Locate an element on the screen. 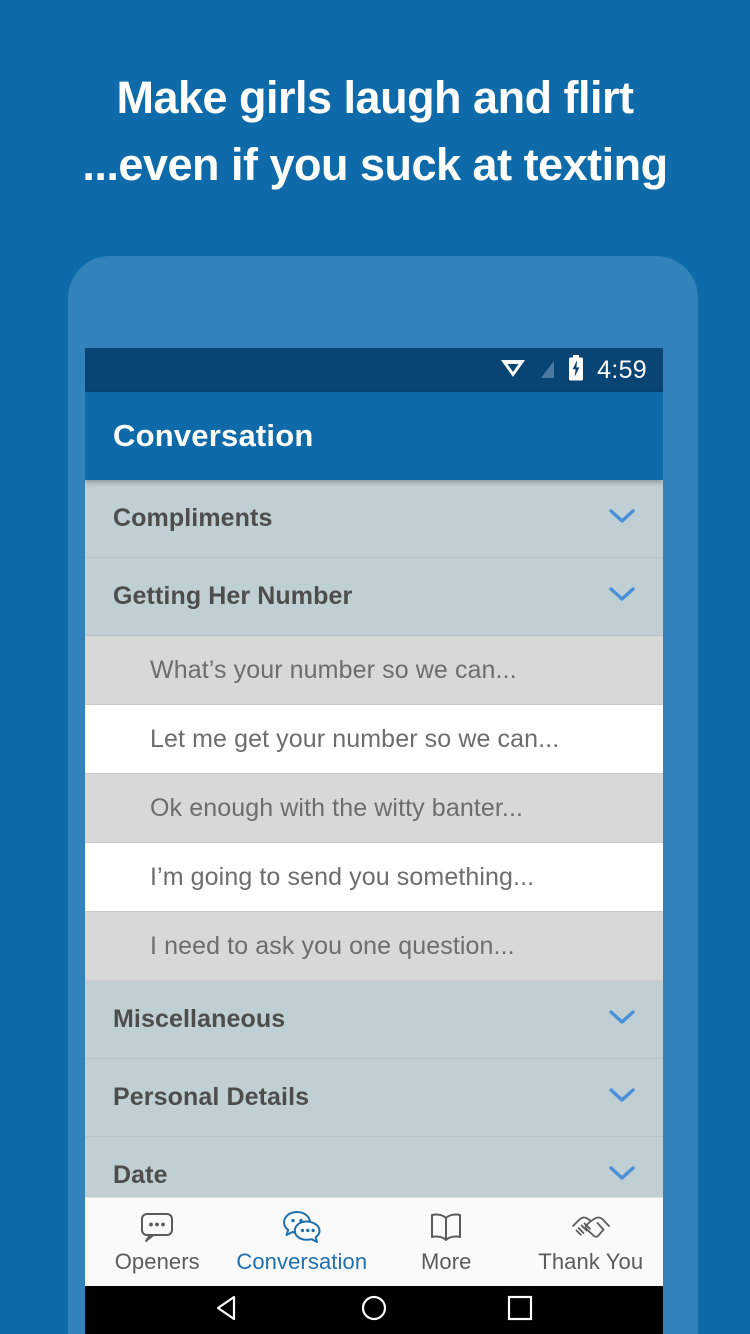 This screenshot has width=750, height=1334. group-header-date: Date is located at coordinates (374, 1167).